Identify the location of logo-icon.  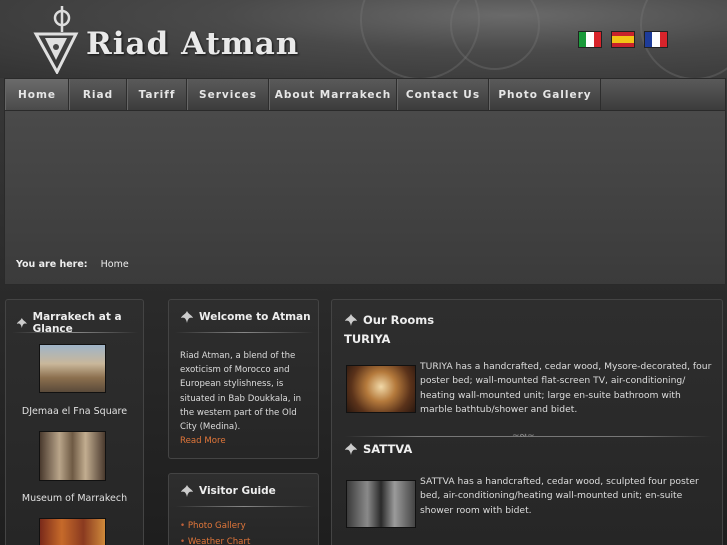
(56, 39).